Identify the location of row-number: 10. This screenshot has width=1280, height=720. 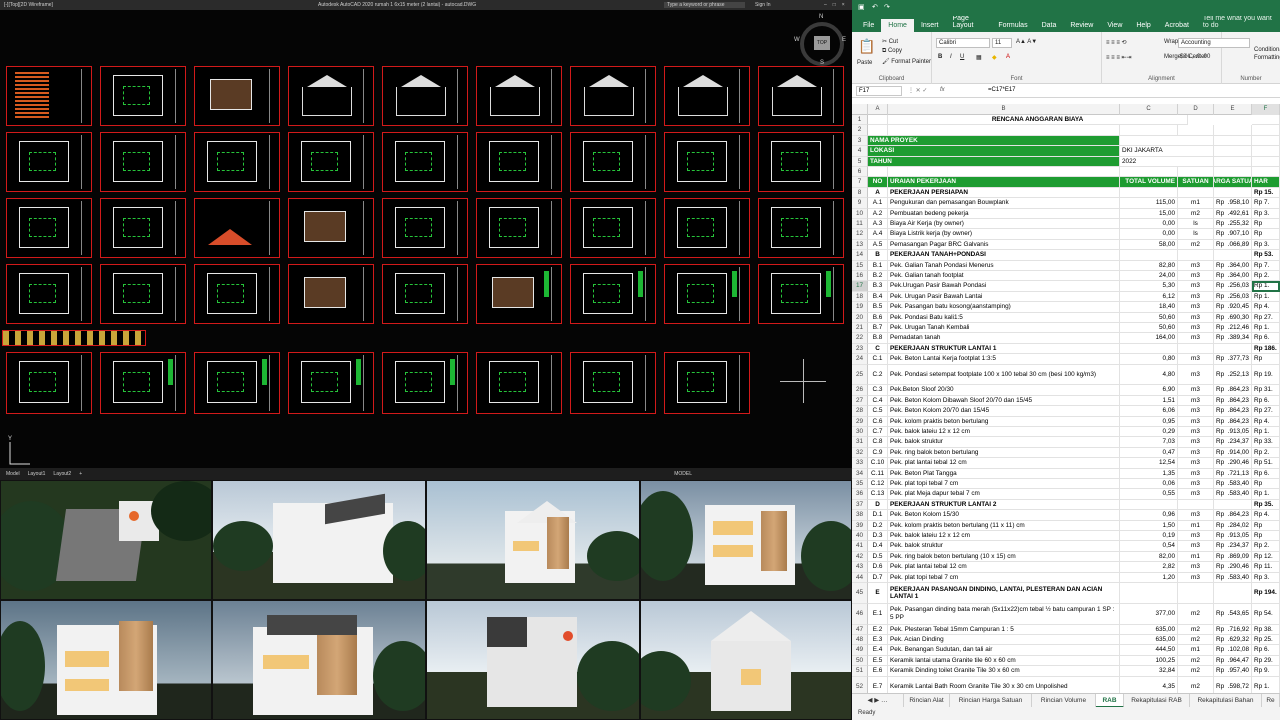
(860, 213).